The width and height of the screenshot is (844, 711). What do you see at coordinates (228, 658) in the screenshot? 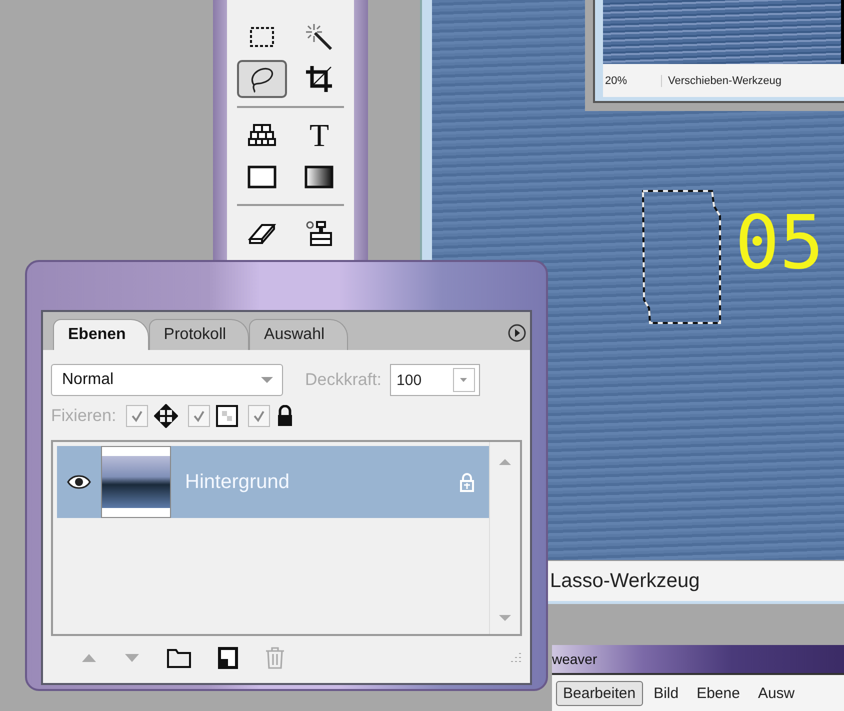
I see `new-layer-icon` at bounding box center [228, 658].